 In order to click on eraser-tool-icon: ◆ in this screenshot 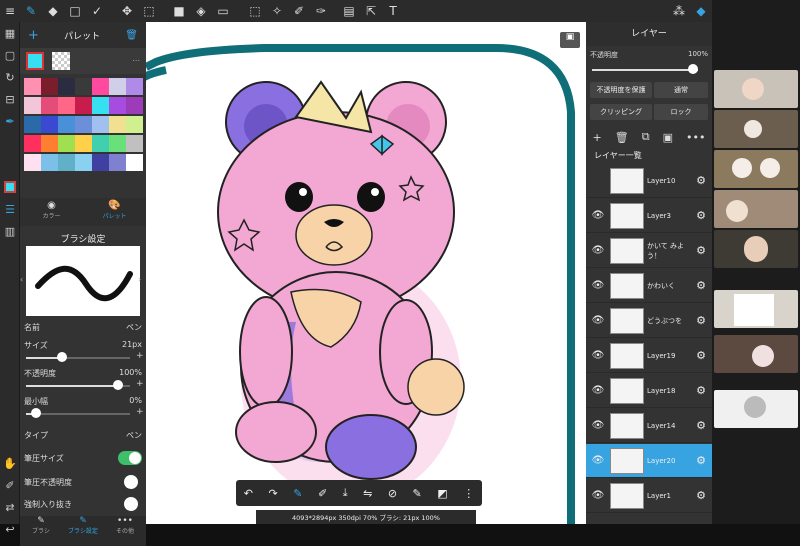, I will do `click(53, 11)`.